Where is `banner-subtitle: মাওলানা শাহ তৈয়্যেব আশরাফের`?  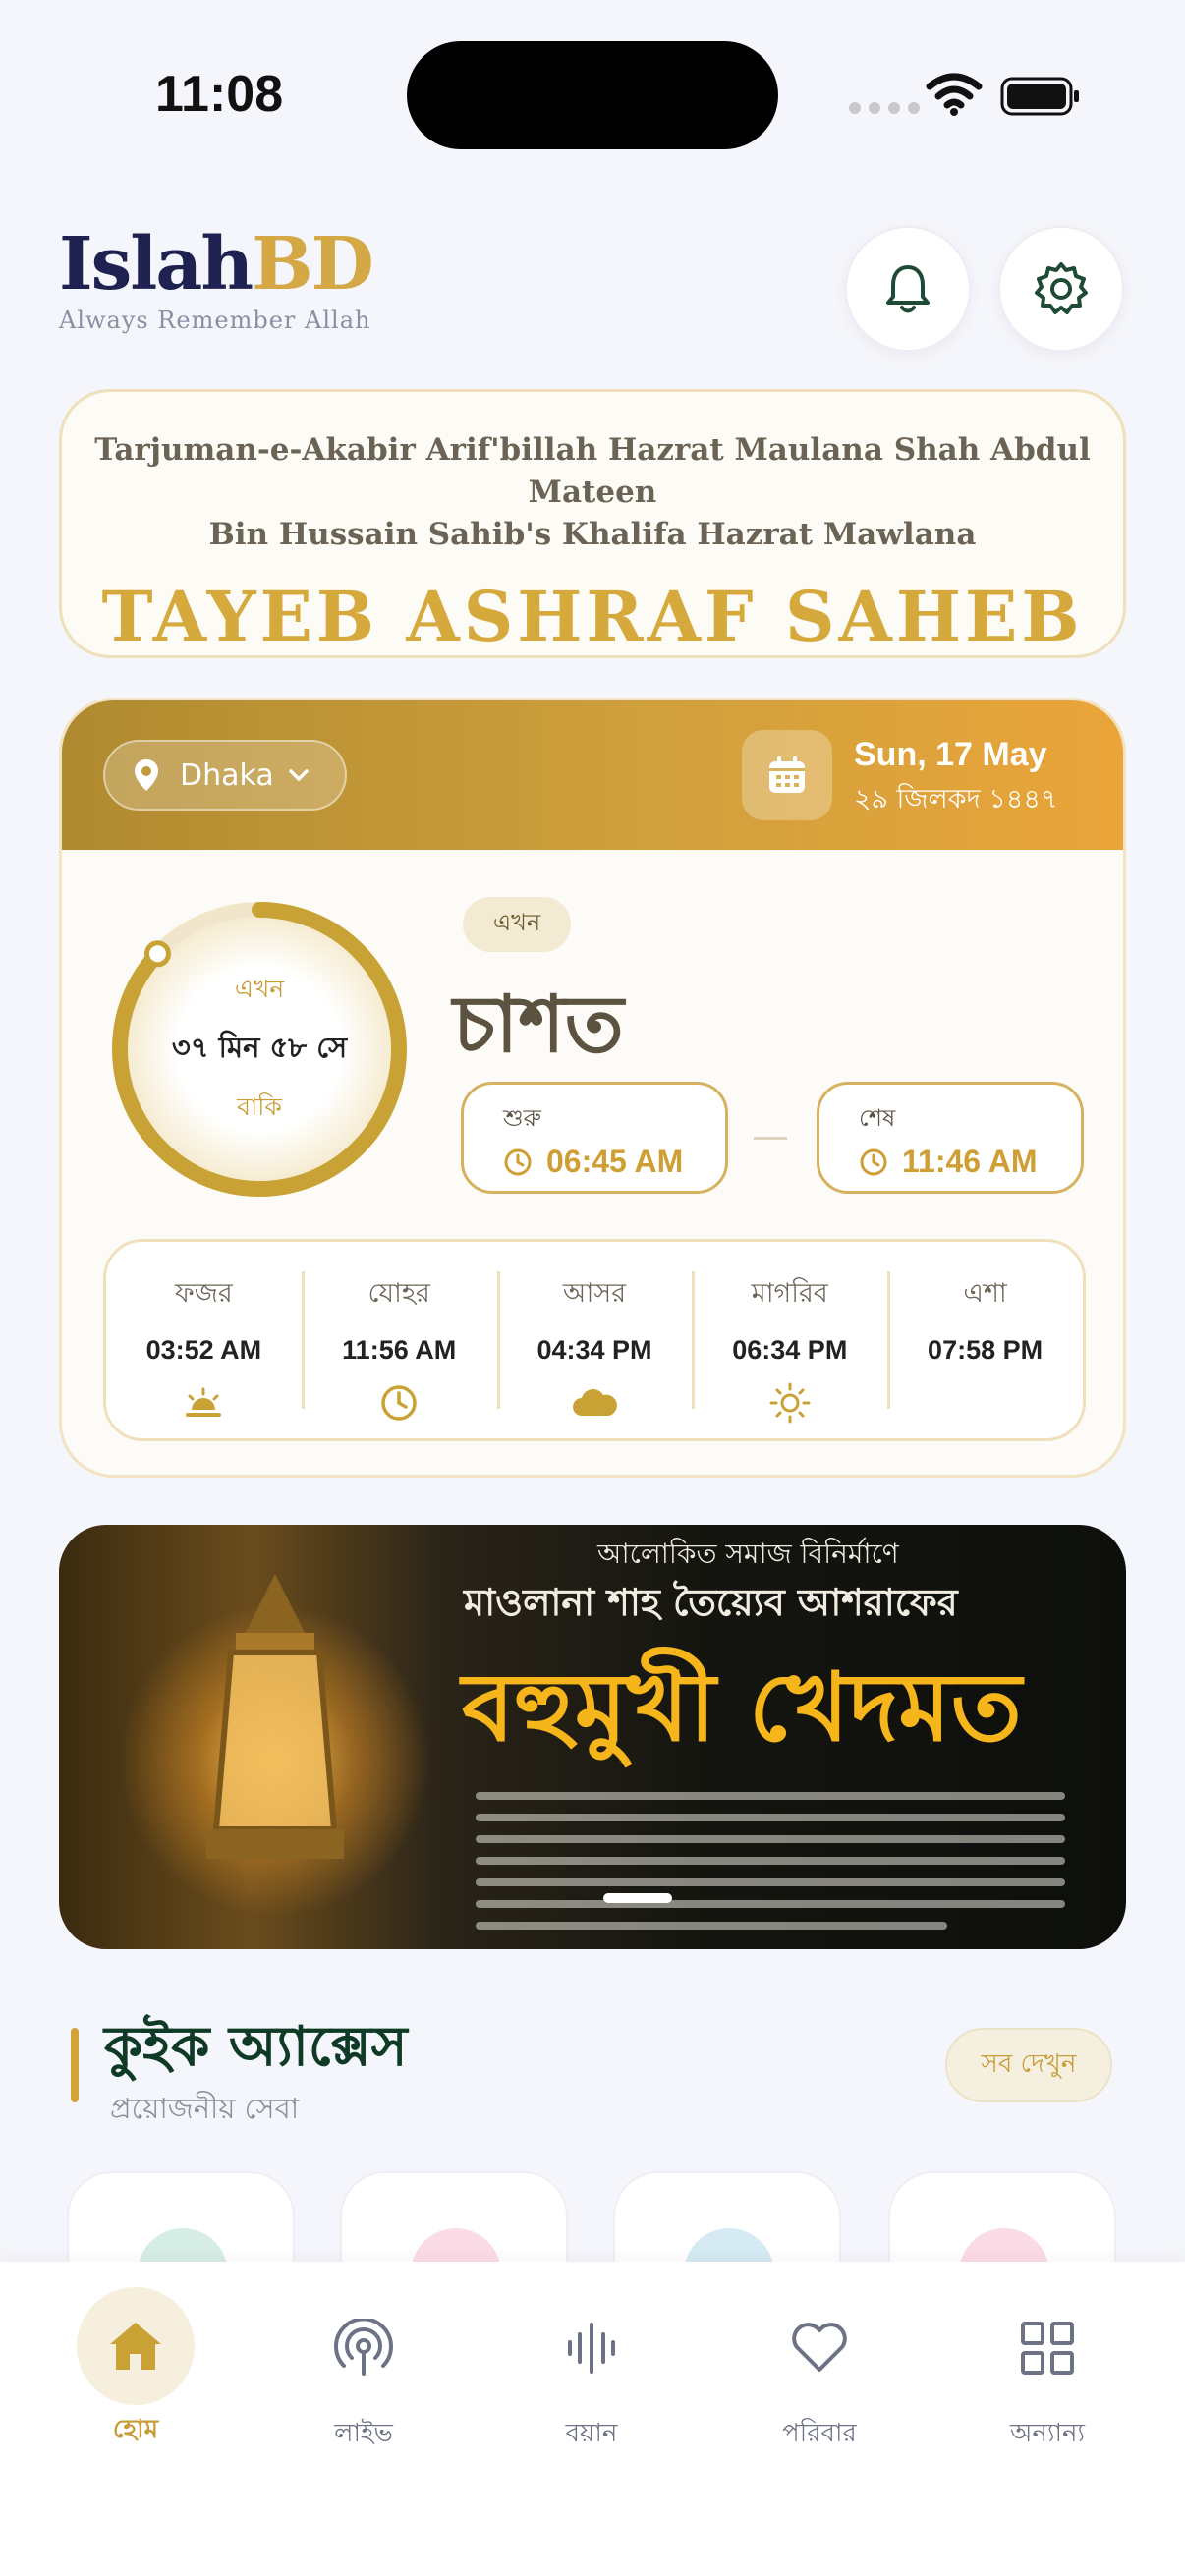
banner-subtitle: মাওলানা শাহ তৈয়্যেব আশরাফের is located at coordinates (711, 1602).